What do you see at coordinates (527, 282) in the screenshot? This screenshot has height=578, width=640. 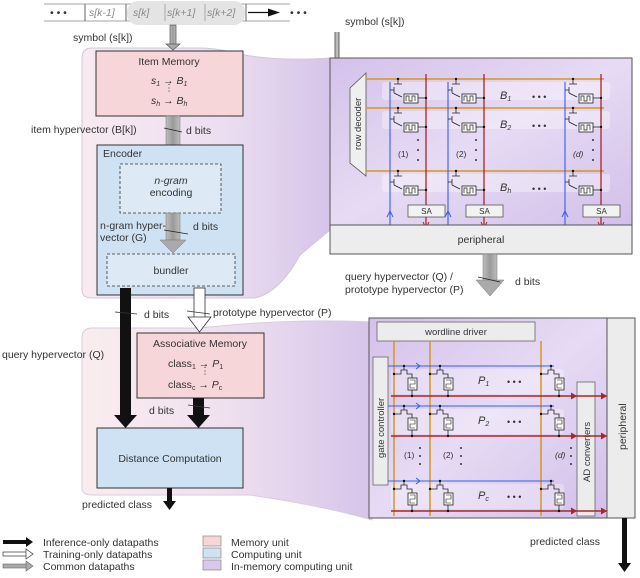 I see `imc-d-bits-label: d bits` at bounding box center [527, 282].